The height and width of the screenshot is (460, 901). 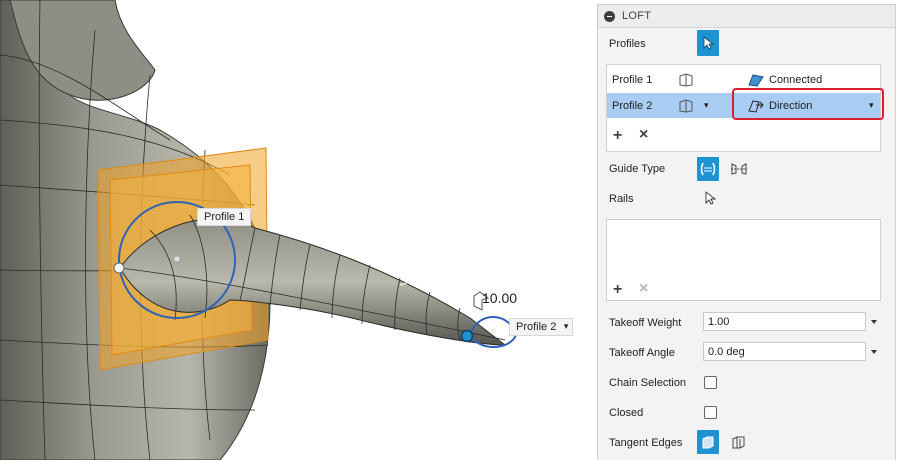 I want to click on profile-row-2-name: Profile 2, so click(x=632, y=105).